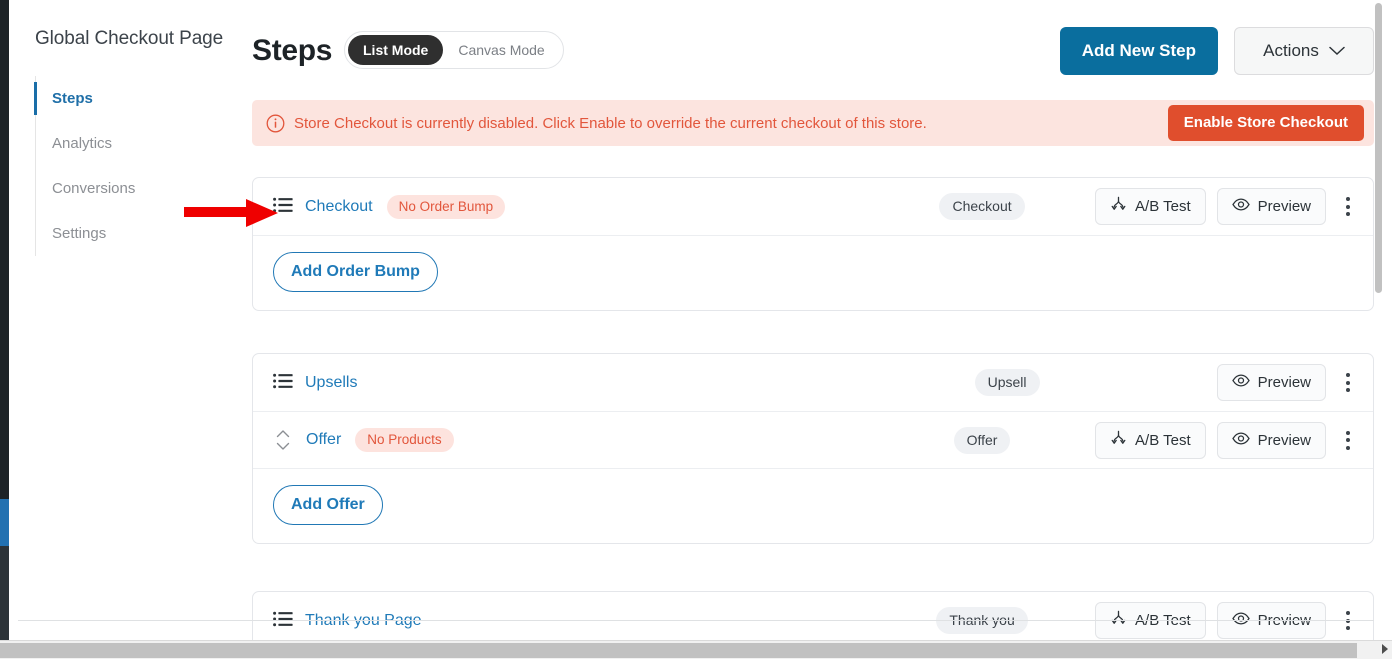  I want to click on add-new-step-label: Add New Step, so click(1138, 50).